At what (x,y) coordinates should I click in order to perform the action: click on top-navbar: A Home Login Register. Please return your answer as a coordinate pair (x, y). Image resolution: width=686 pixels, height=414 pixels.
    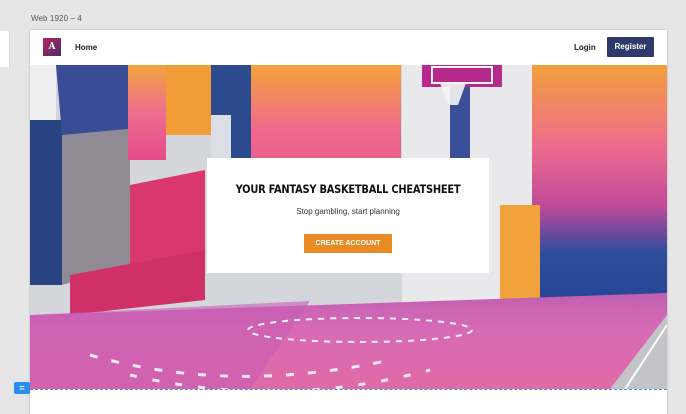
    Looking at the image, I should click on (348, 47).